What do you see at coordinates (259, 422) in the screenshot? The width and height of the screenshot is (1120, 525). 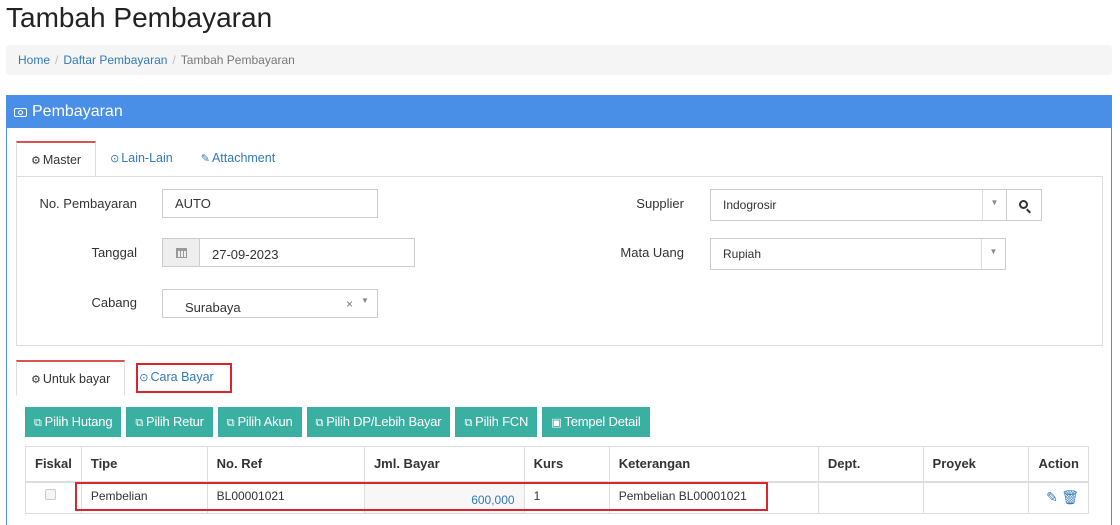 I see `pilih-akun-button: ⧉ Pilih Akun` at bounding box center [259, 422].